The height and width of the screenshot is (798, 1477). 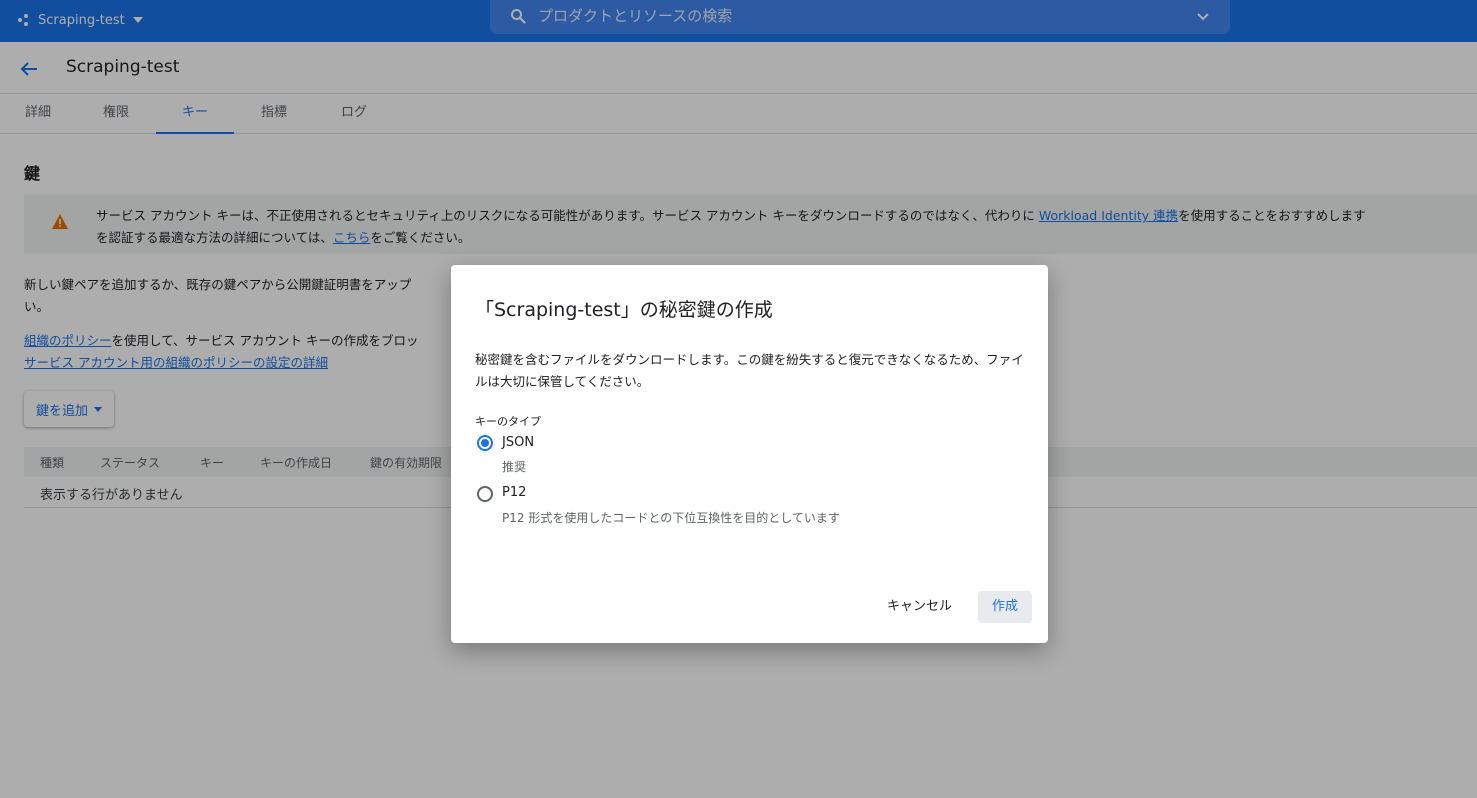 I want to click on p12-option-label: P12, so click(x=514, y=492).